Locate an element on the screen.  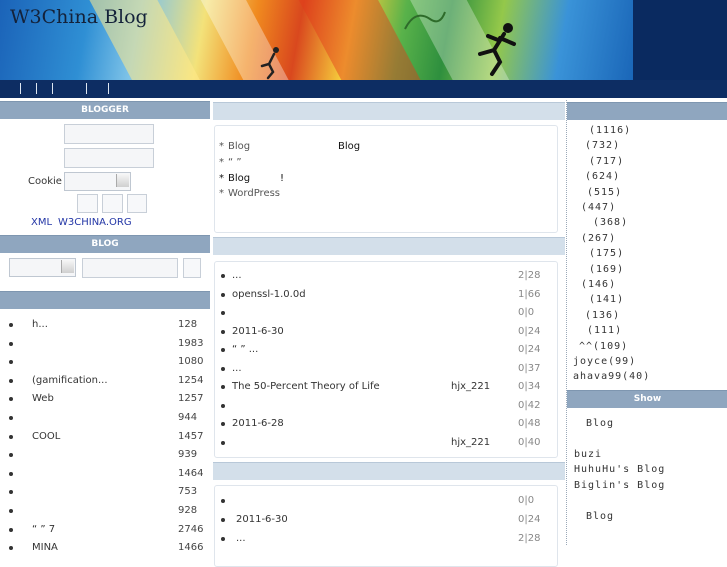
w3china-link: W3CHINA.ORG is located at coordinates (95, 222).